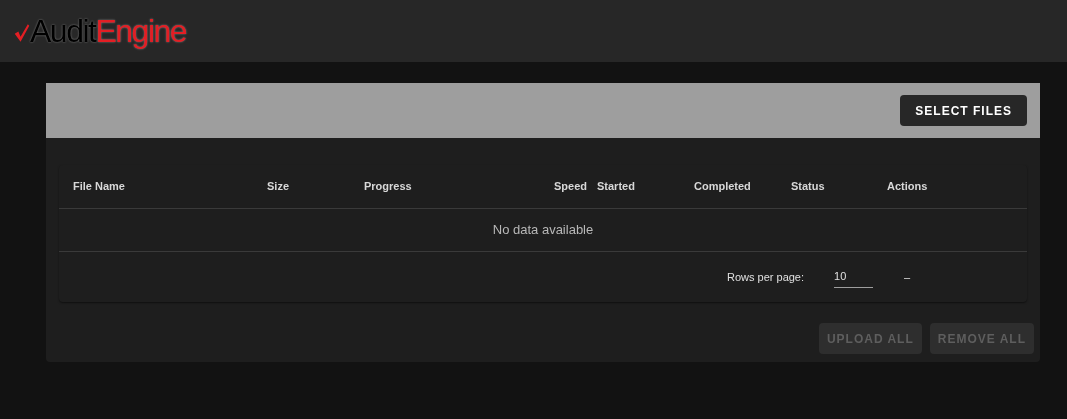 The image size is (1067, 419). I want to click on column-header: Completed, so click(742, 186).